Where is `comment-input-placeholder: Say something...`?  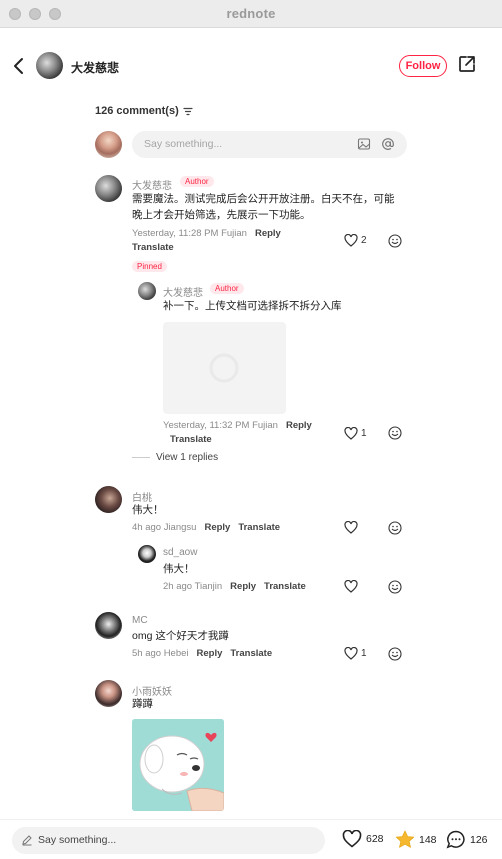 comment-input-placeholder: Say something... is located at coordinates (183, 144).